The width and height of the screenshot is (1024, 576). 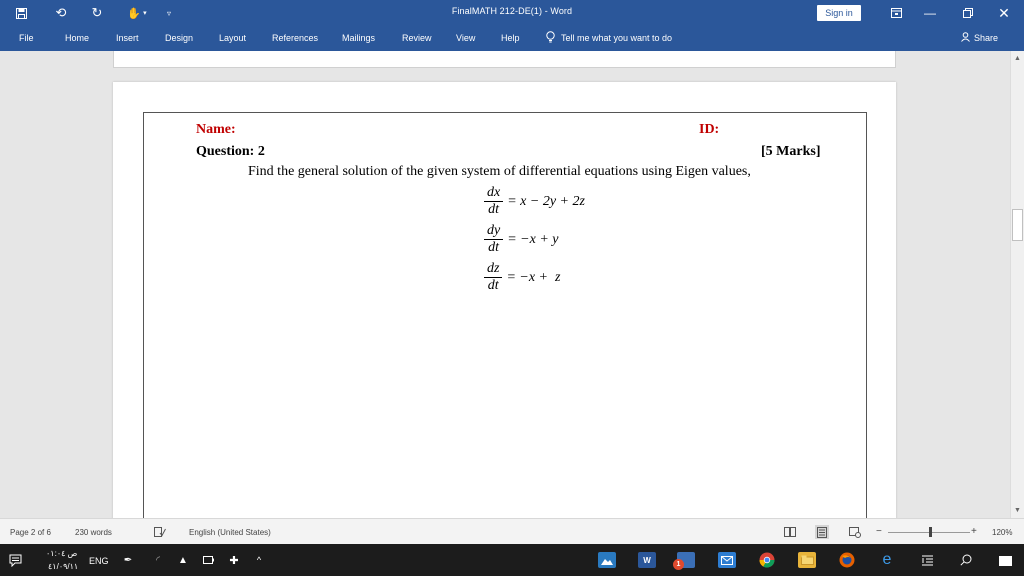 I want to click on show-hidden-icons-icon: ^, so click(x=259, y=560).